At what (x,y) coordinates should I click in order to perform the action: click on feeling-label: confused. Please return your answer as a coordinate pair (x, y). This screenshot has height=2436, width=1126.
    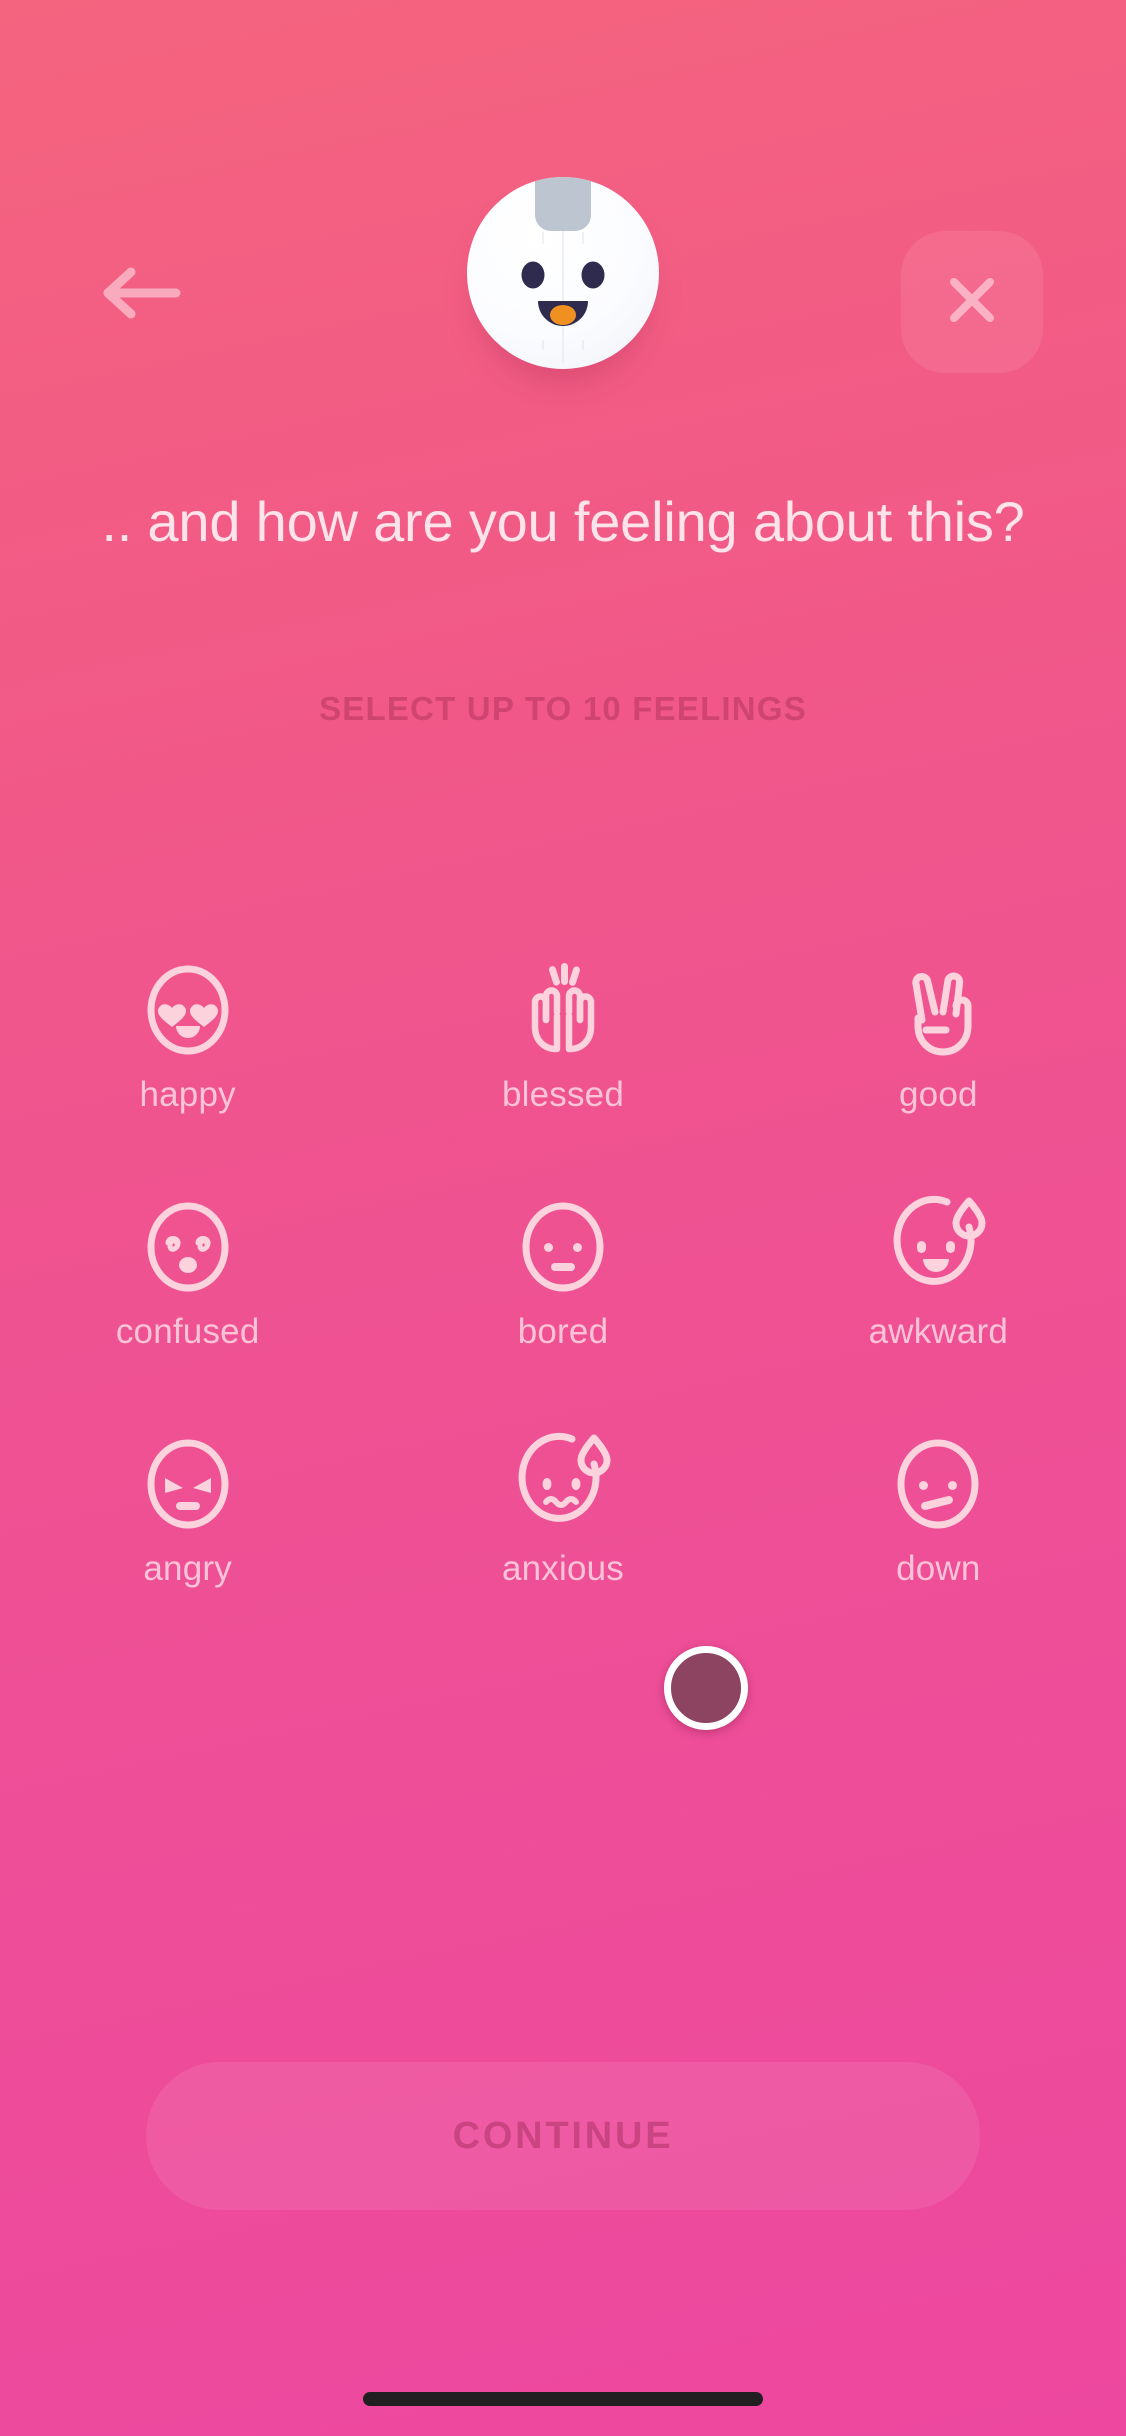
    Looking at the image, I should click on (187, 1331).